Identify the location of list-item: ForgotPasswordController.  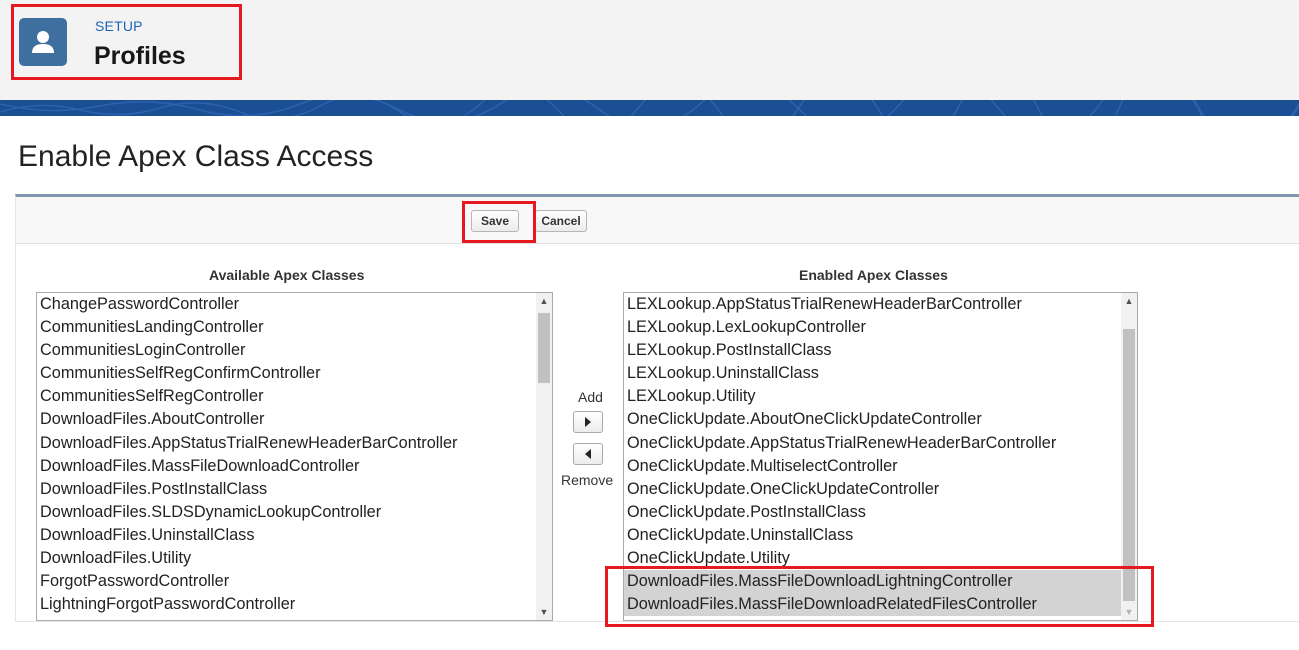
(286, 581).